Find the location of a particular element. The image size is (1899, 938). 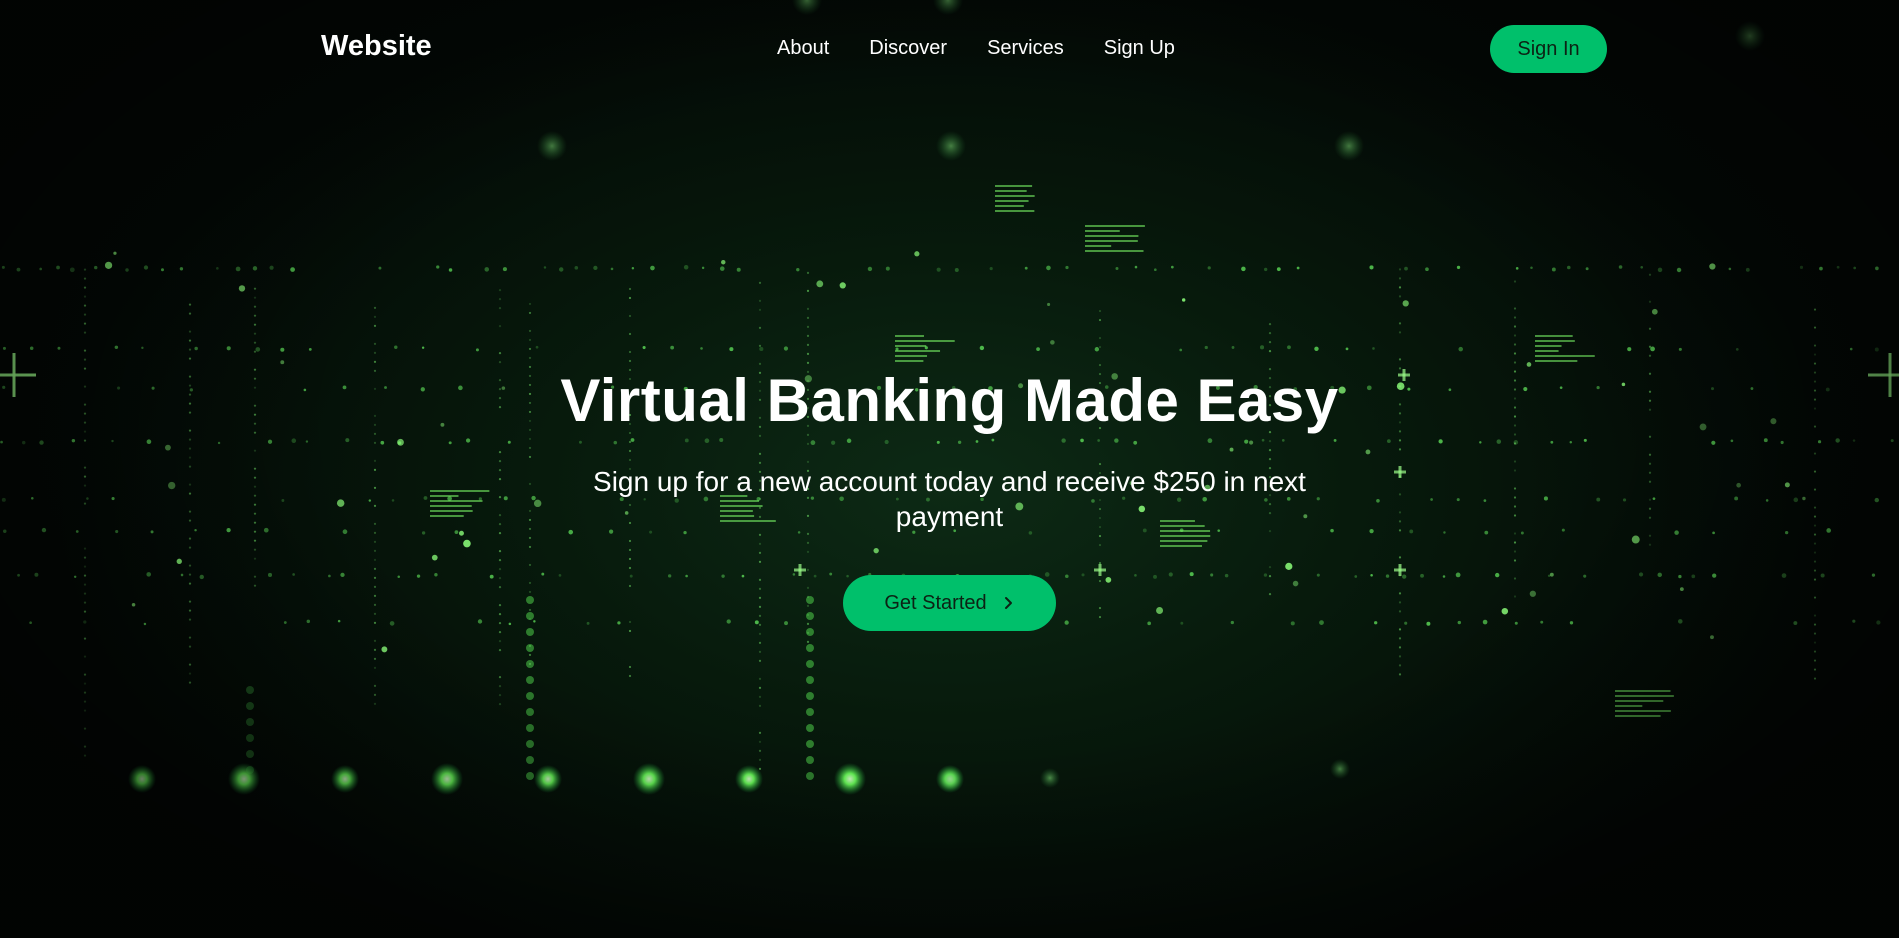

get-started-button: Get Started is located at coordinates (949, 603).